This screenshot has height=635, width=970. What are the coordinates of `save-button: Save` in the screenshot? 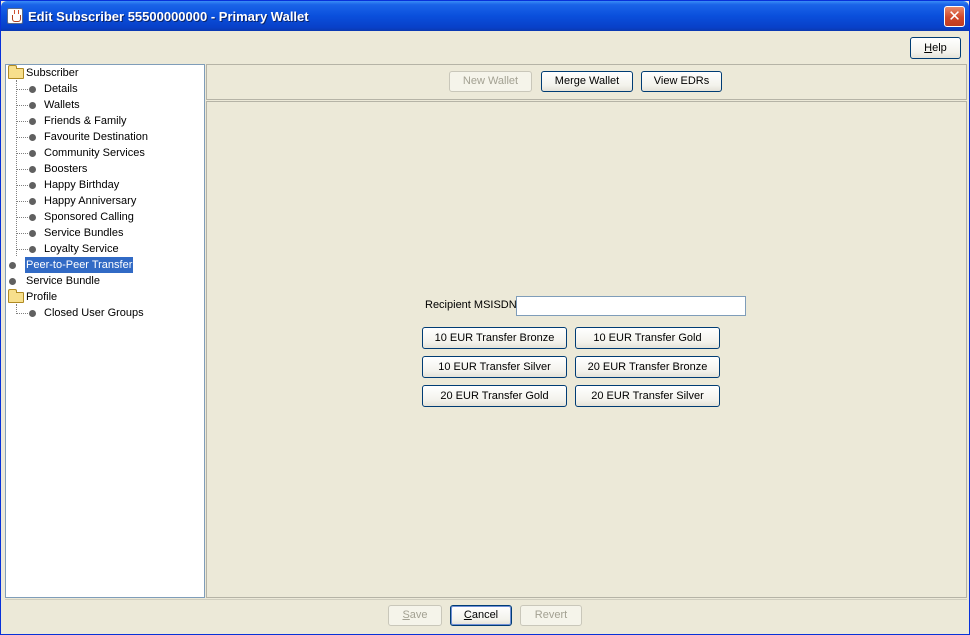 It's located at (415, 615).